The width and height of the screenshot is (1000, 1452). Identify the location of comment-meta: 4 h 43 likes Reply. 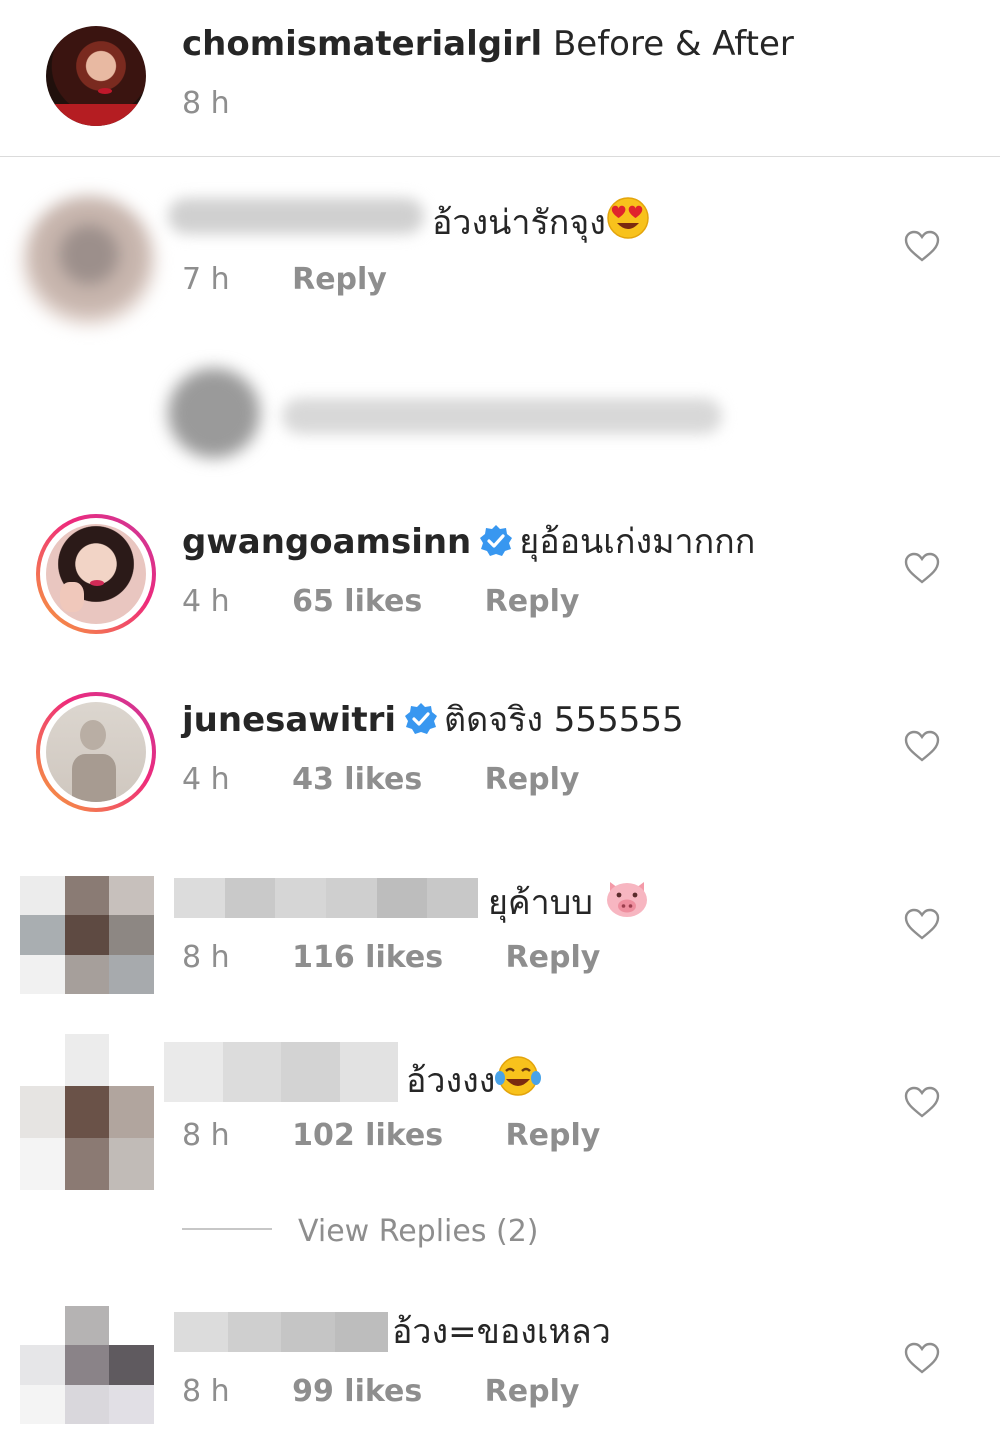
(380, 780).